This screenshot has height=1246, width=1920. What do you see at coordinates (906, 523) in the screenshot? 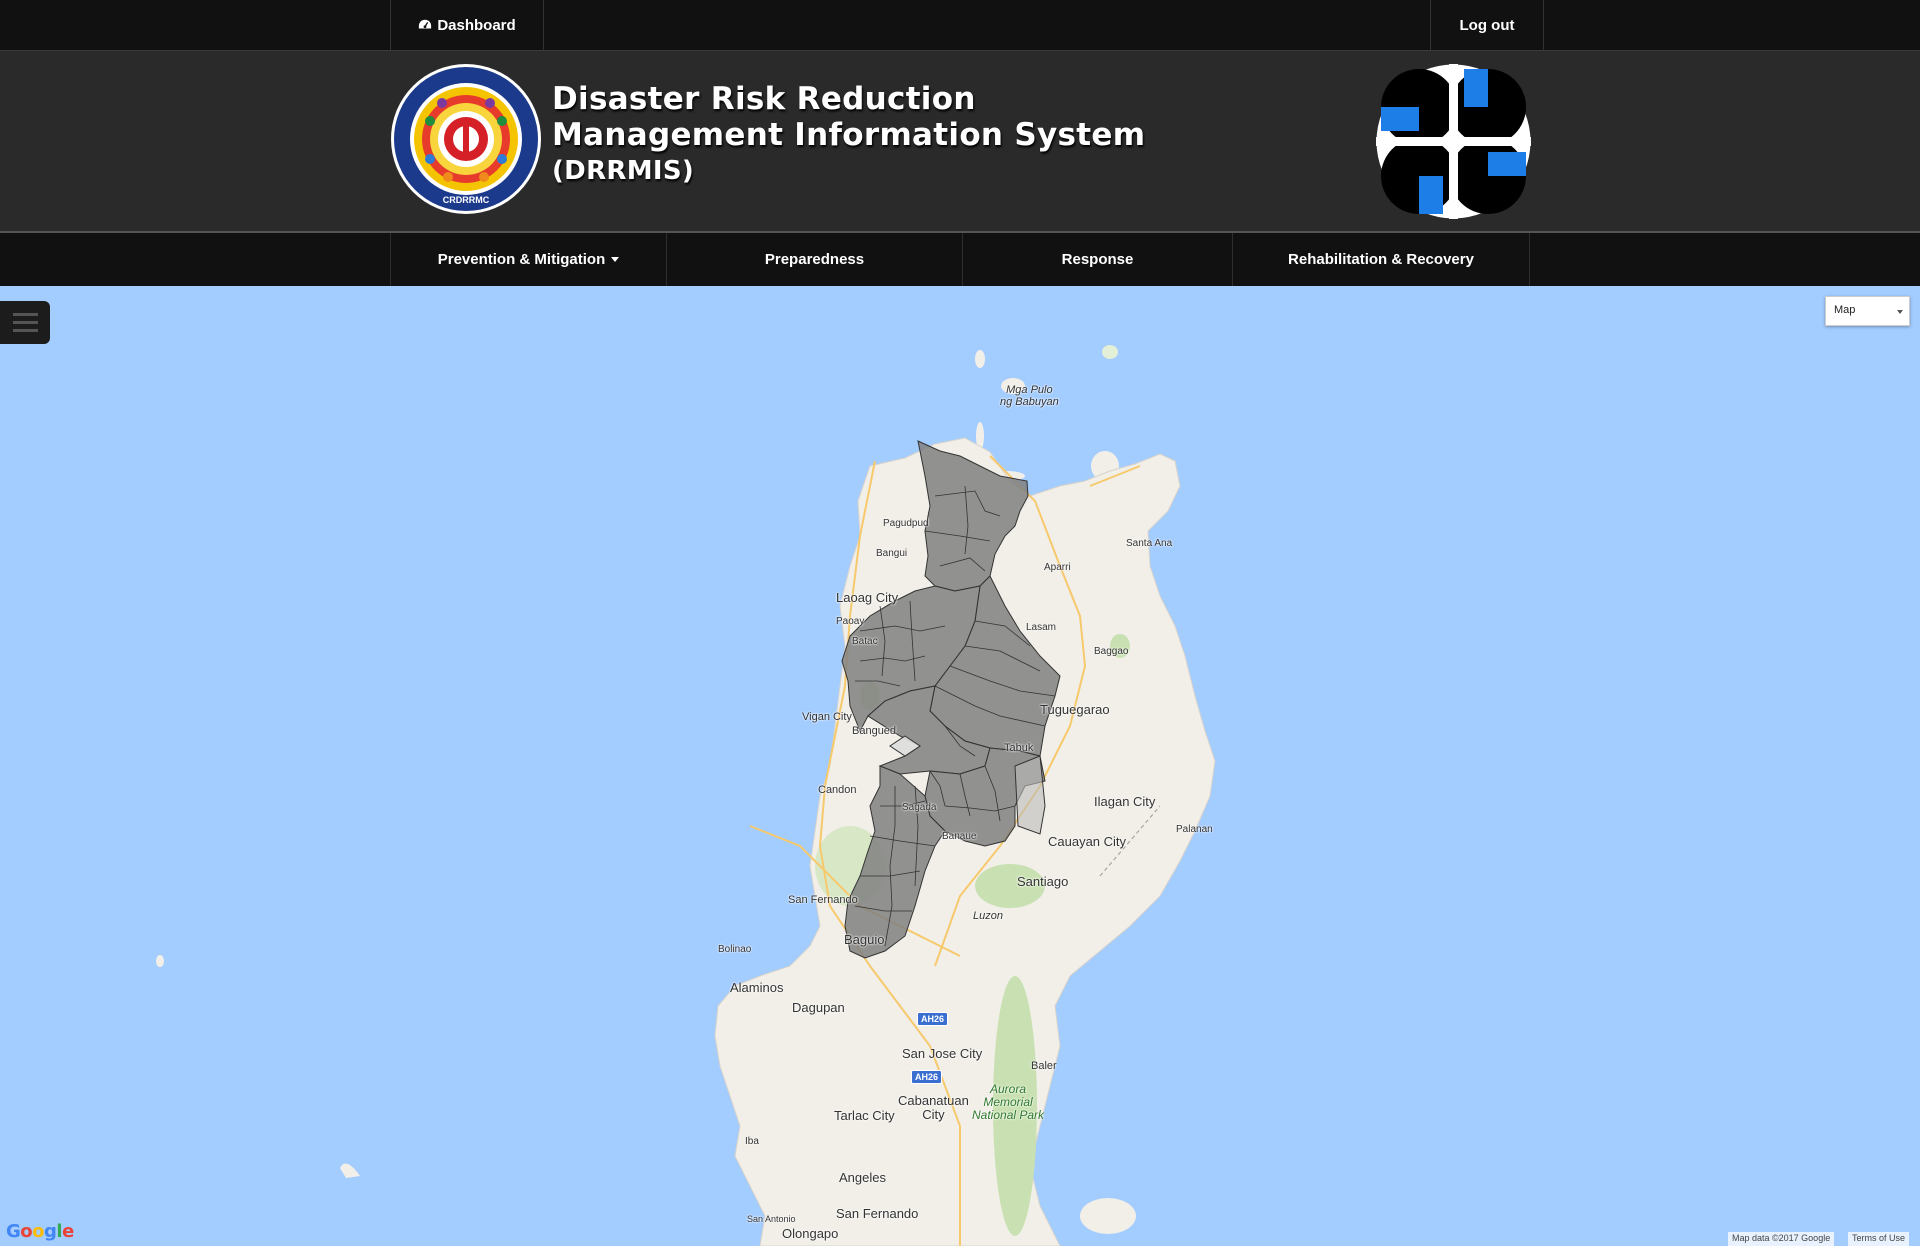
I see `map-label-pagudpud: Pagudpud` at bounding box center [906, 523].